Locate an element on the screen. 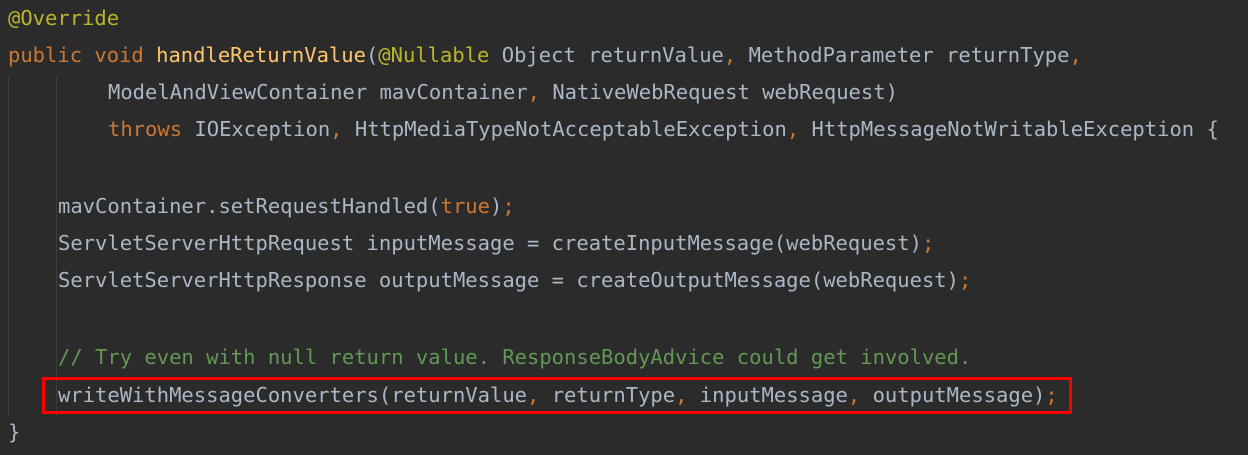 The width and height of the screenshot is (1248, 455). paren-close: ) is located at coordinates (496, 206).